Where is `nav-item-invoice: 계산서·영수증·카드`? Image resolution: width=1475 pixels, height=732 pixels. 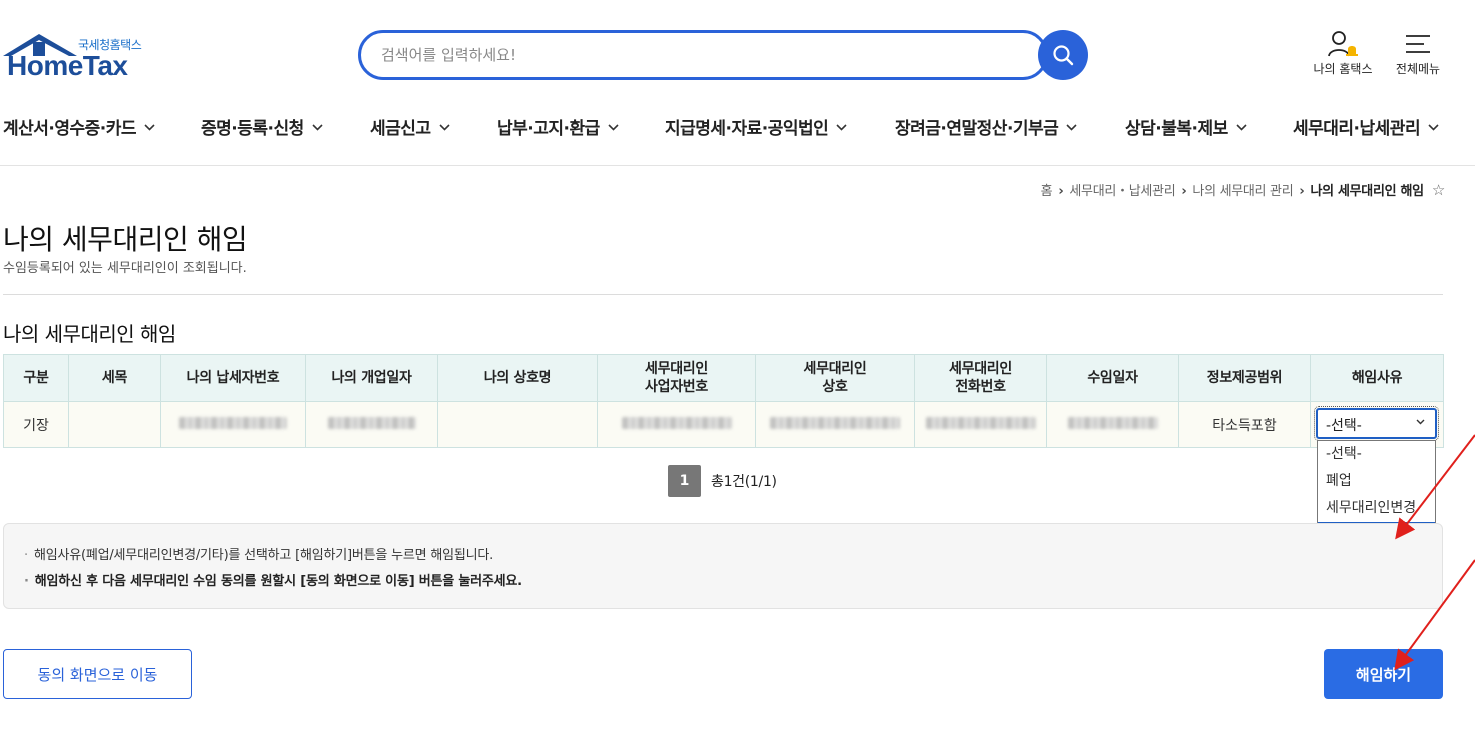 nav-item-invoice: 계산서·영수증·카드 is located at coordinates (79, 126).